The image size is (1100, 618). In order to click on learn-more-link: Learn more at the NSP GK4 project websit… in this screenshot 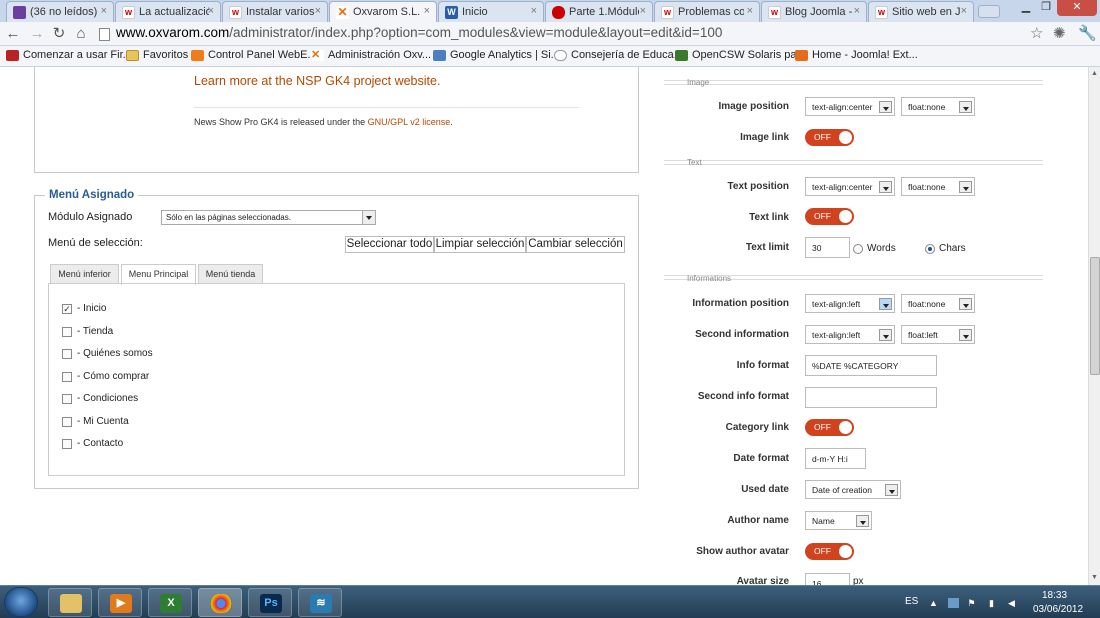, I will do `click(317, 81)`.